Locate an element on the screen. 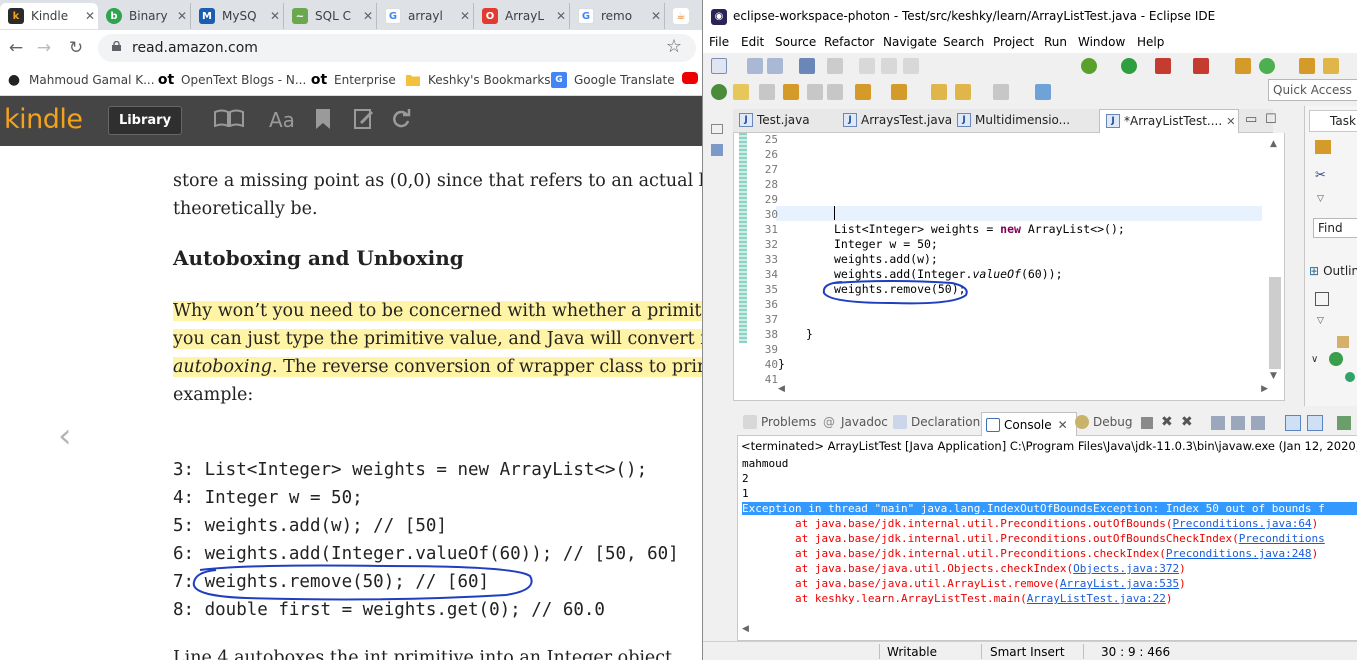 The height and width of the screenshot is (660, 1357). remove-all-launches-icon: ✖ is located at coordinates (1187, 422).